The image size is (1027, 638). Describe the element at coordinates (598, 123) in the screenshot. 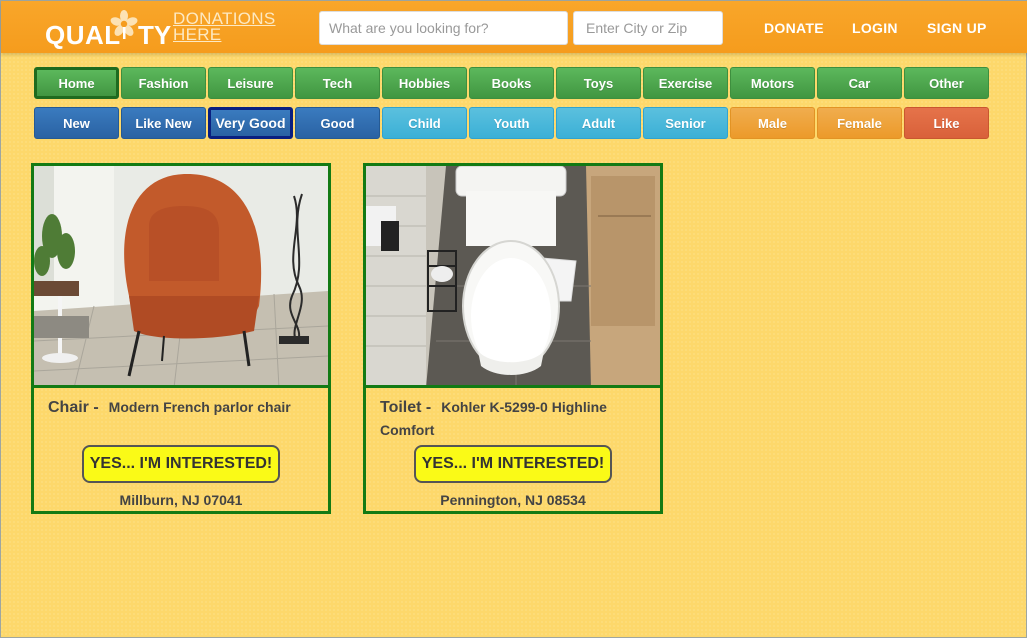

I see `age-adult-button: Adult` at that location.